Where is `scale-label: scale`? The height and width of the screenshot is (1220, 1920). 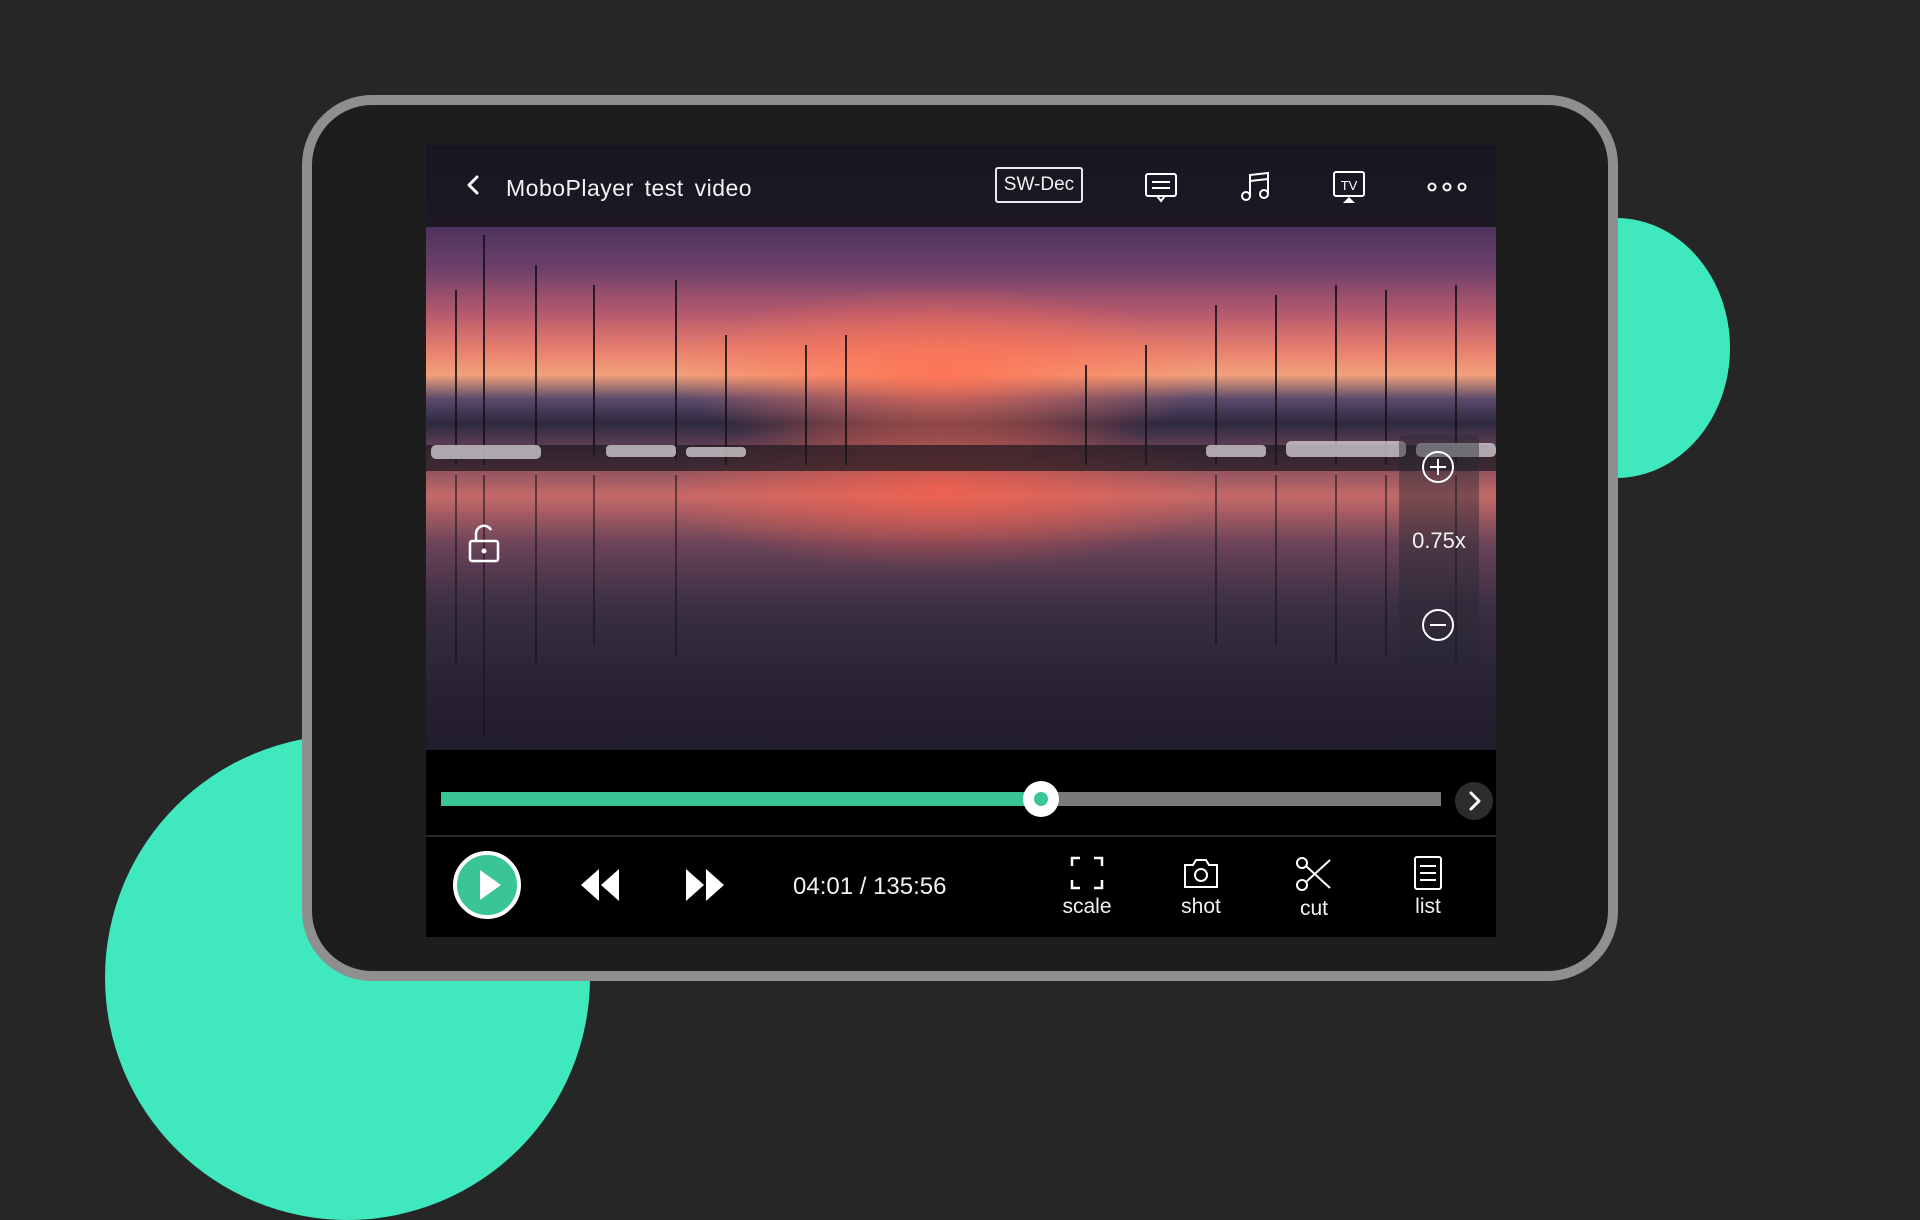 scale-label: scale is located at coordinates (1087, 906).